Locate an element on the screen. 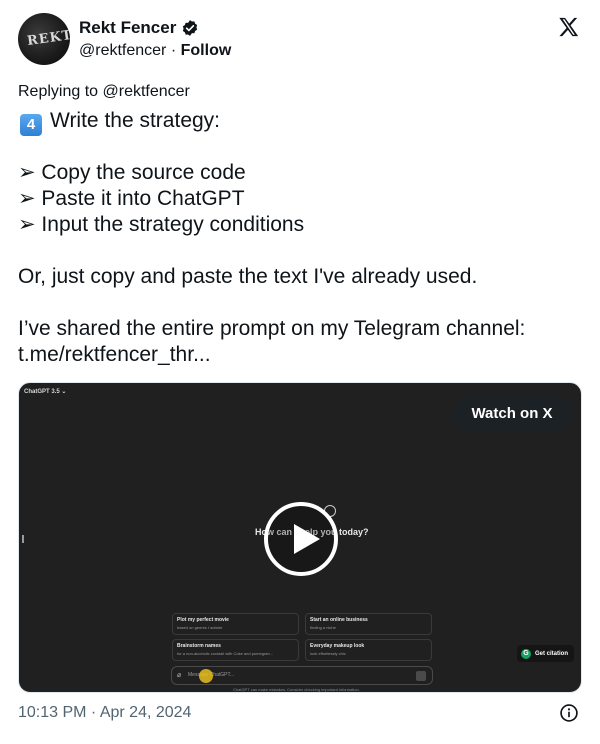 Image resolution: width=600 pixels, height=744 pixels. video-model-label: ChatGPT 3.5 ⌄ is located at coordinates (45, 392).